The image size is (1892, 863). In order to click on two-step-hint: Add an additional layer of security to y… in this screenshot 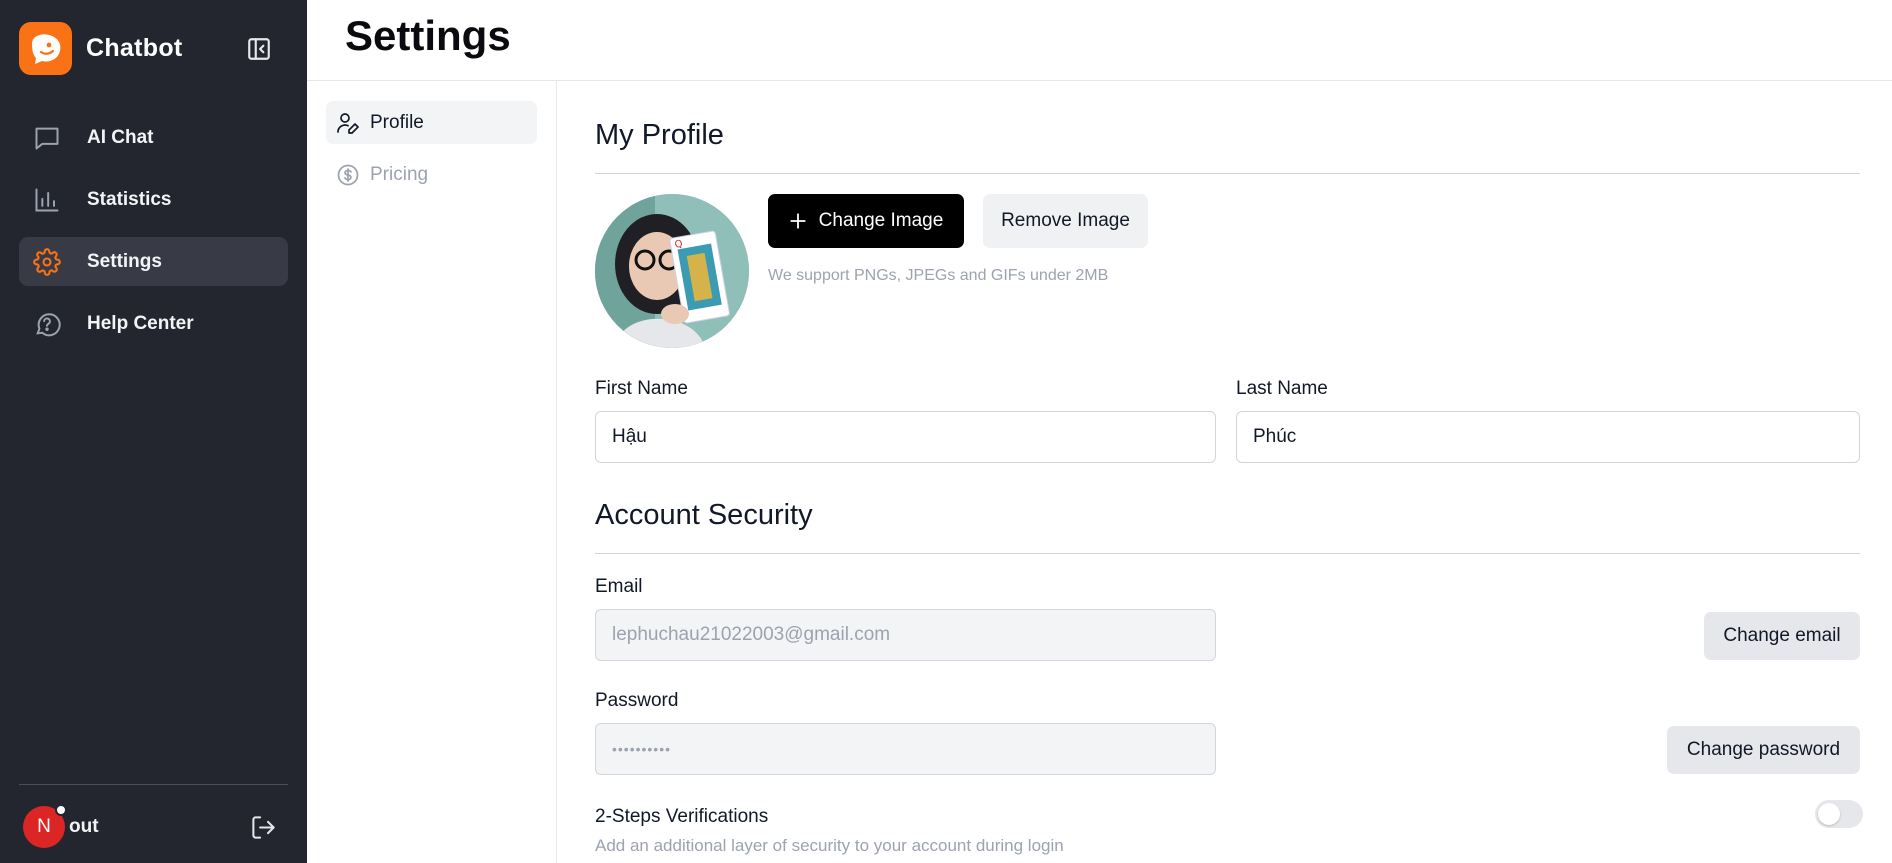, I will do `click(829, 845)`.